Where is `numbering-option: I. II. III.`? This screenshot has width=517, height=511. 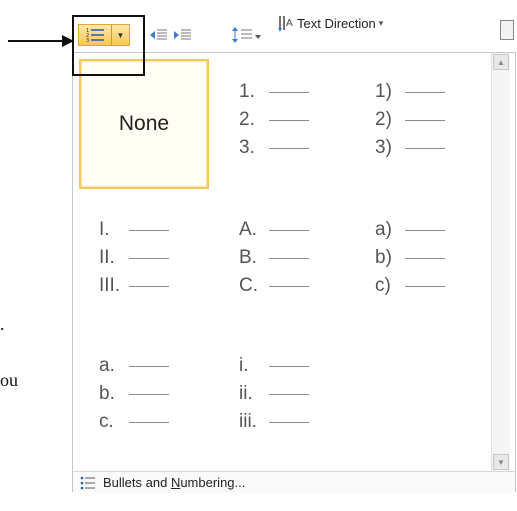 numbering-option: I. II. III. is located at coordinates (144, 264).